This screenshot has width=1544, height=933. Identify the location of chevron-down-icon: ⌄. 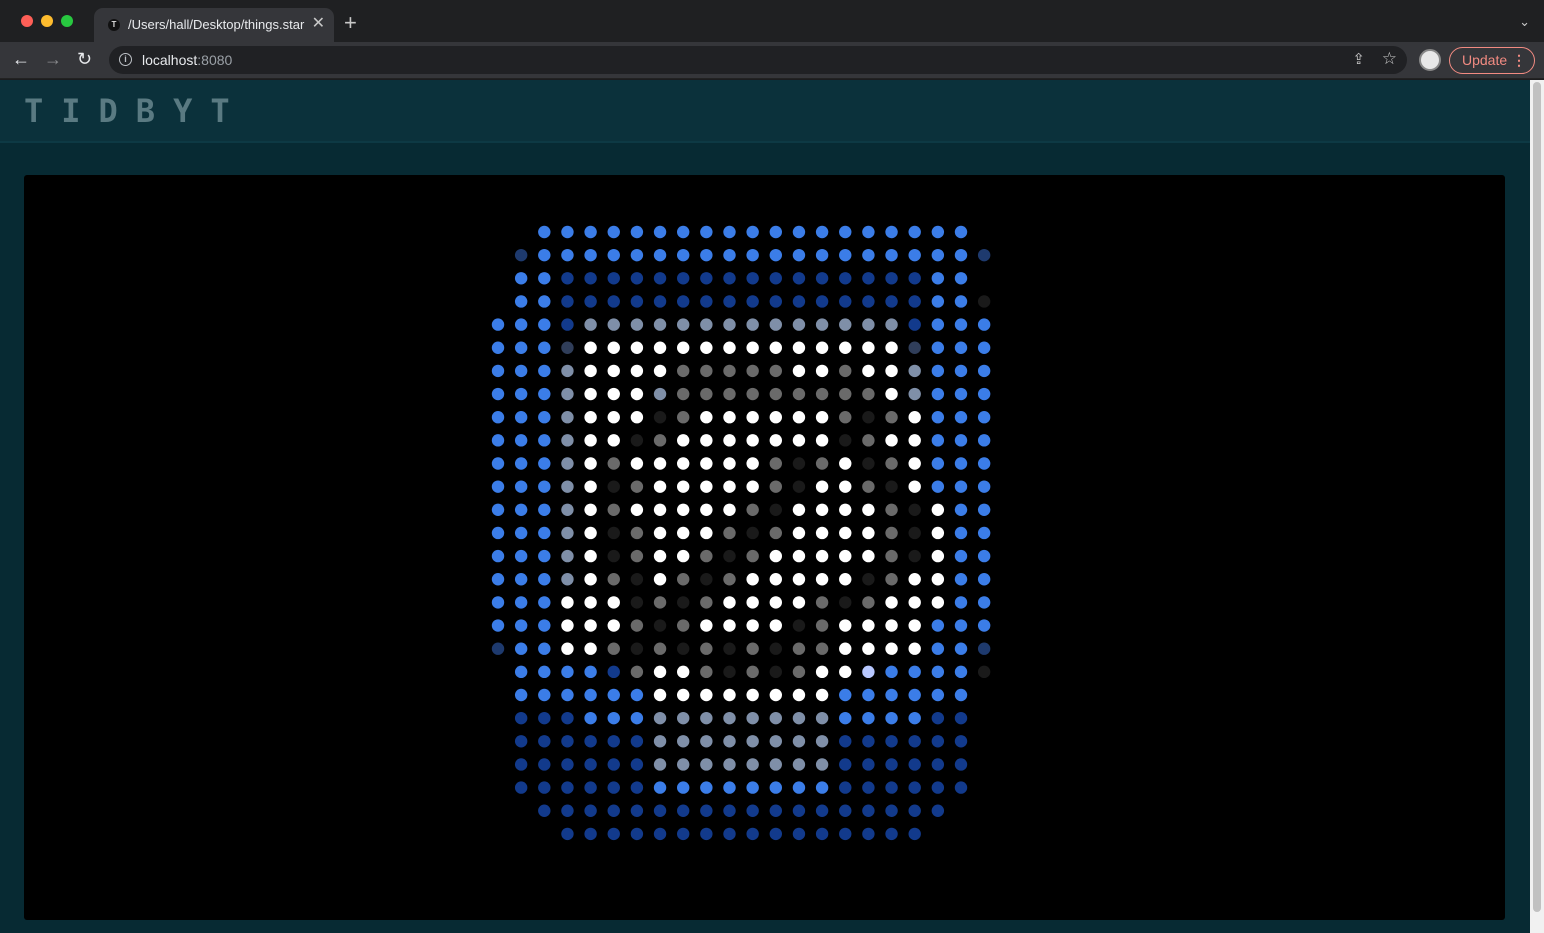
(1524, 22).